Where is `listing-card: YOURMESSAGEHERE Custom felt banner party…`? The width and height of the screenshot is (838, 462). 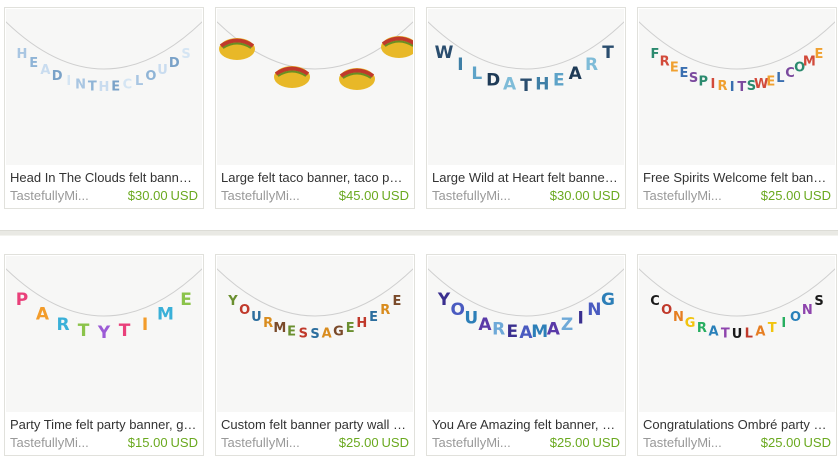 listing-card: YOURMESSAGEHERE Custom felt banner party… is located at coordinates (315, 355).